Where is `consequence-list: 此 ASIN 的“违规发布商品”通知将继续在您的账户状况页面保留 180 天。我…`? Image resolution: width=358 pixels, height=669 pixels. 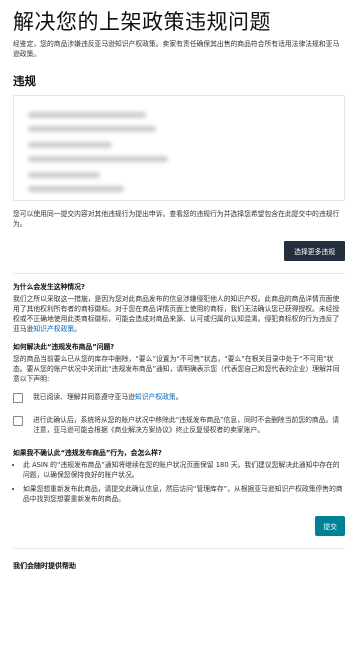
consequence-list: 此 ASIN 的“违规发布商品”通知将继续在您的账户状况页面保留 180 天。我… is located at coordinates (179, 482).